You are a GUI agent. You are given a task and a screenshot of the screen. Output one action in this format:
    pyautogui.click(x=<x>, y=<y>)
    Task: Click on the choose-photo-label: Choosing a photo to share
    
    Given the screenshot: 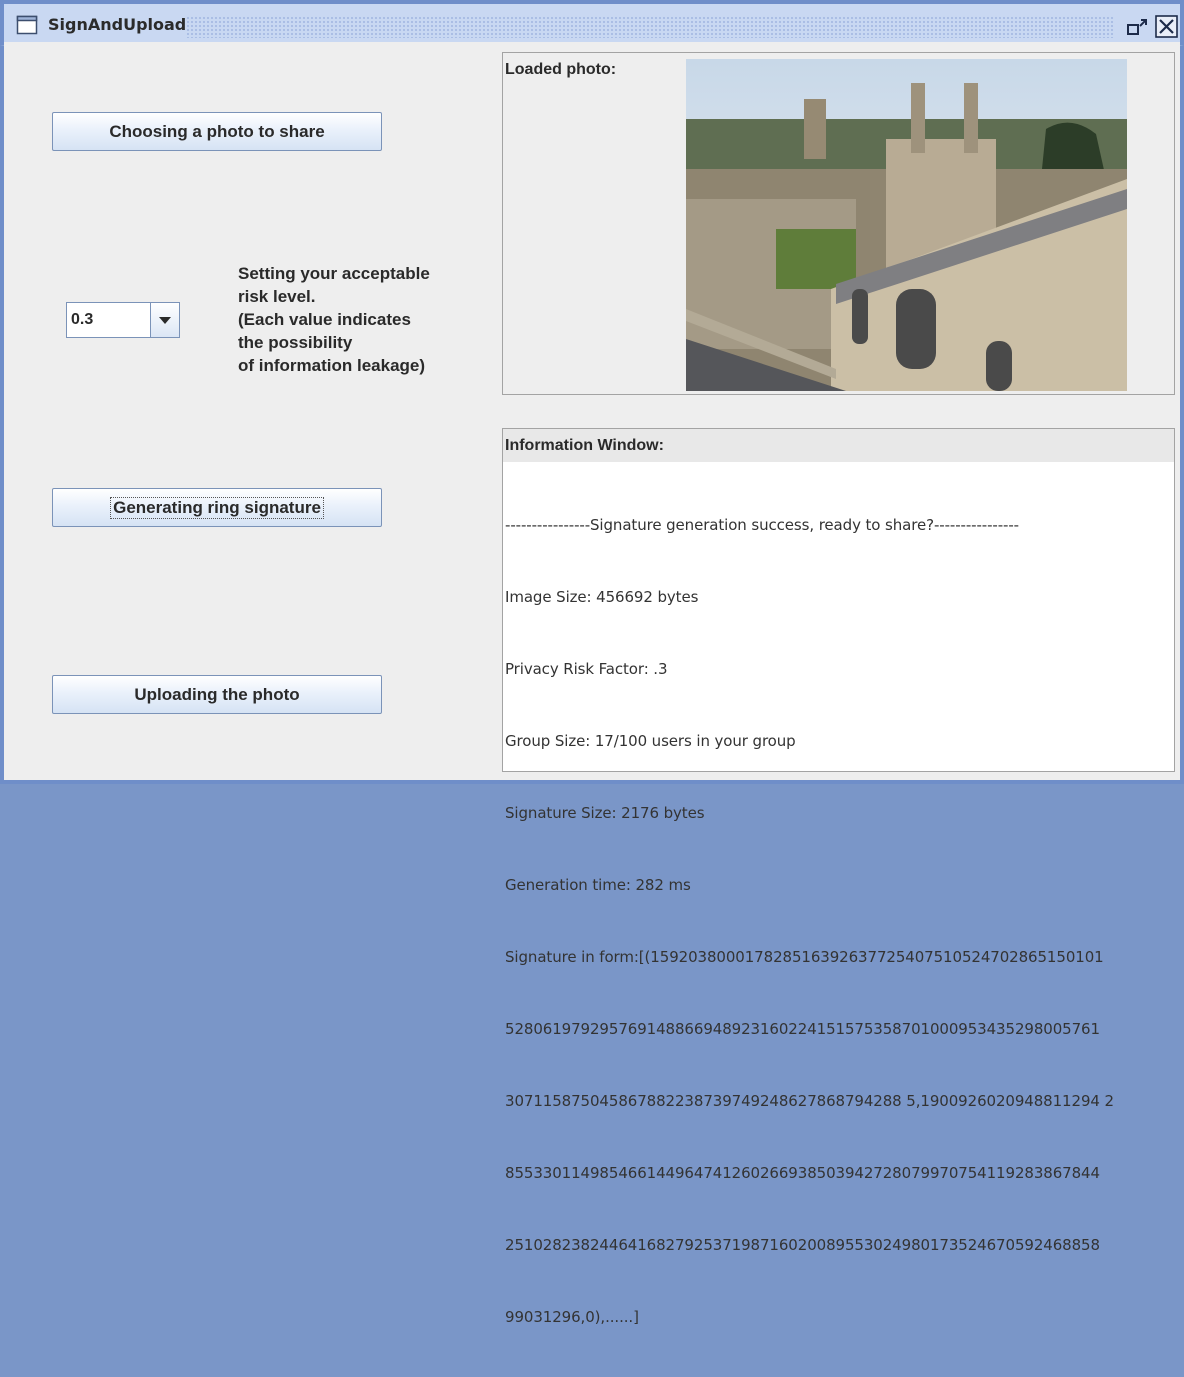 What is the action you would take?
    pyautogui.click(x=217, y=131)
    